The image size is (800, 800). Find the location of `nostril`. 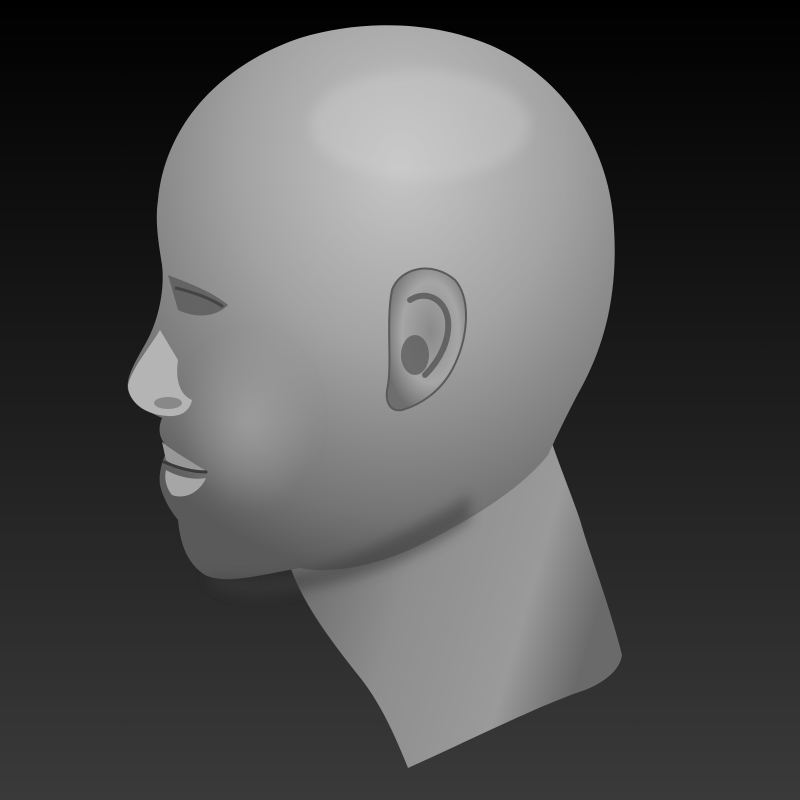

nostril is located at coordinates (168, 403).